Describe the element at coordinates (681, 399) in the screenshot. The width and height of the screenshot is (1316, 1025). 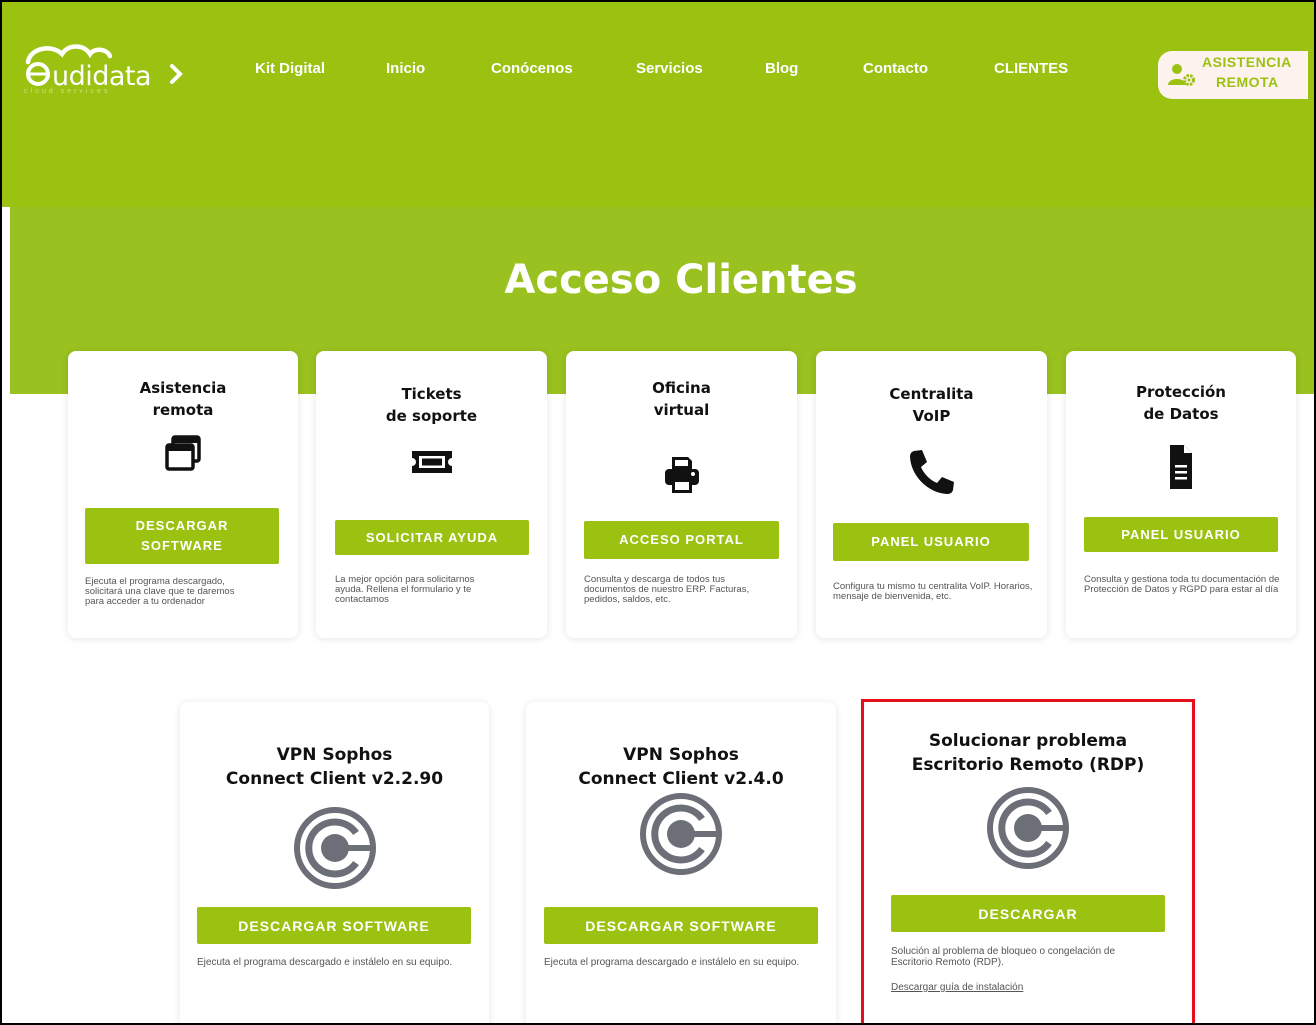
I see `card-title: Oficina virtual` at that location.